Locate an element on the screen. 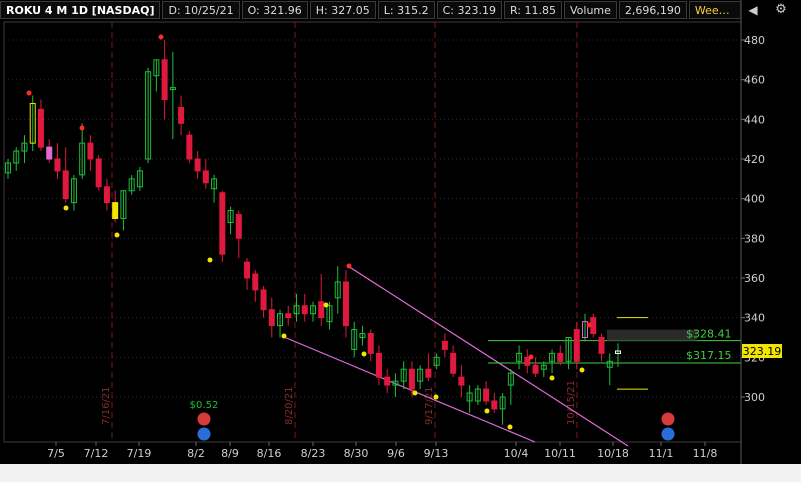 Image resolution: width=801 pixels, height=482 pixels. price-tick-label: 400 is located at coordinates (754, 199).